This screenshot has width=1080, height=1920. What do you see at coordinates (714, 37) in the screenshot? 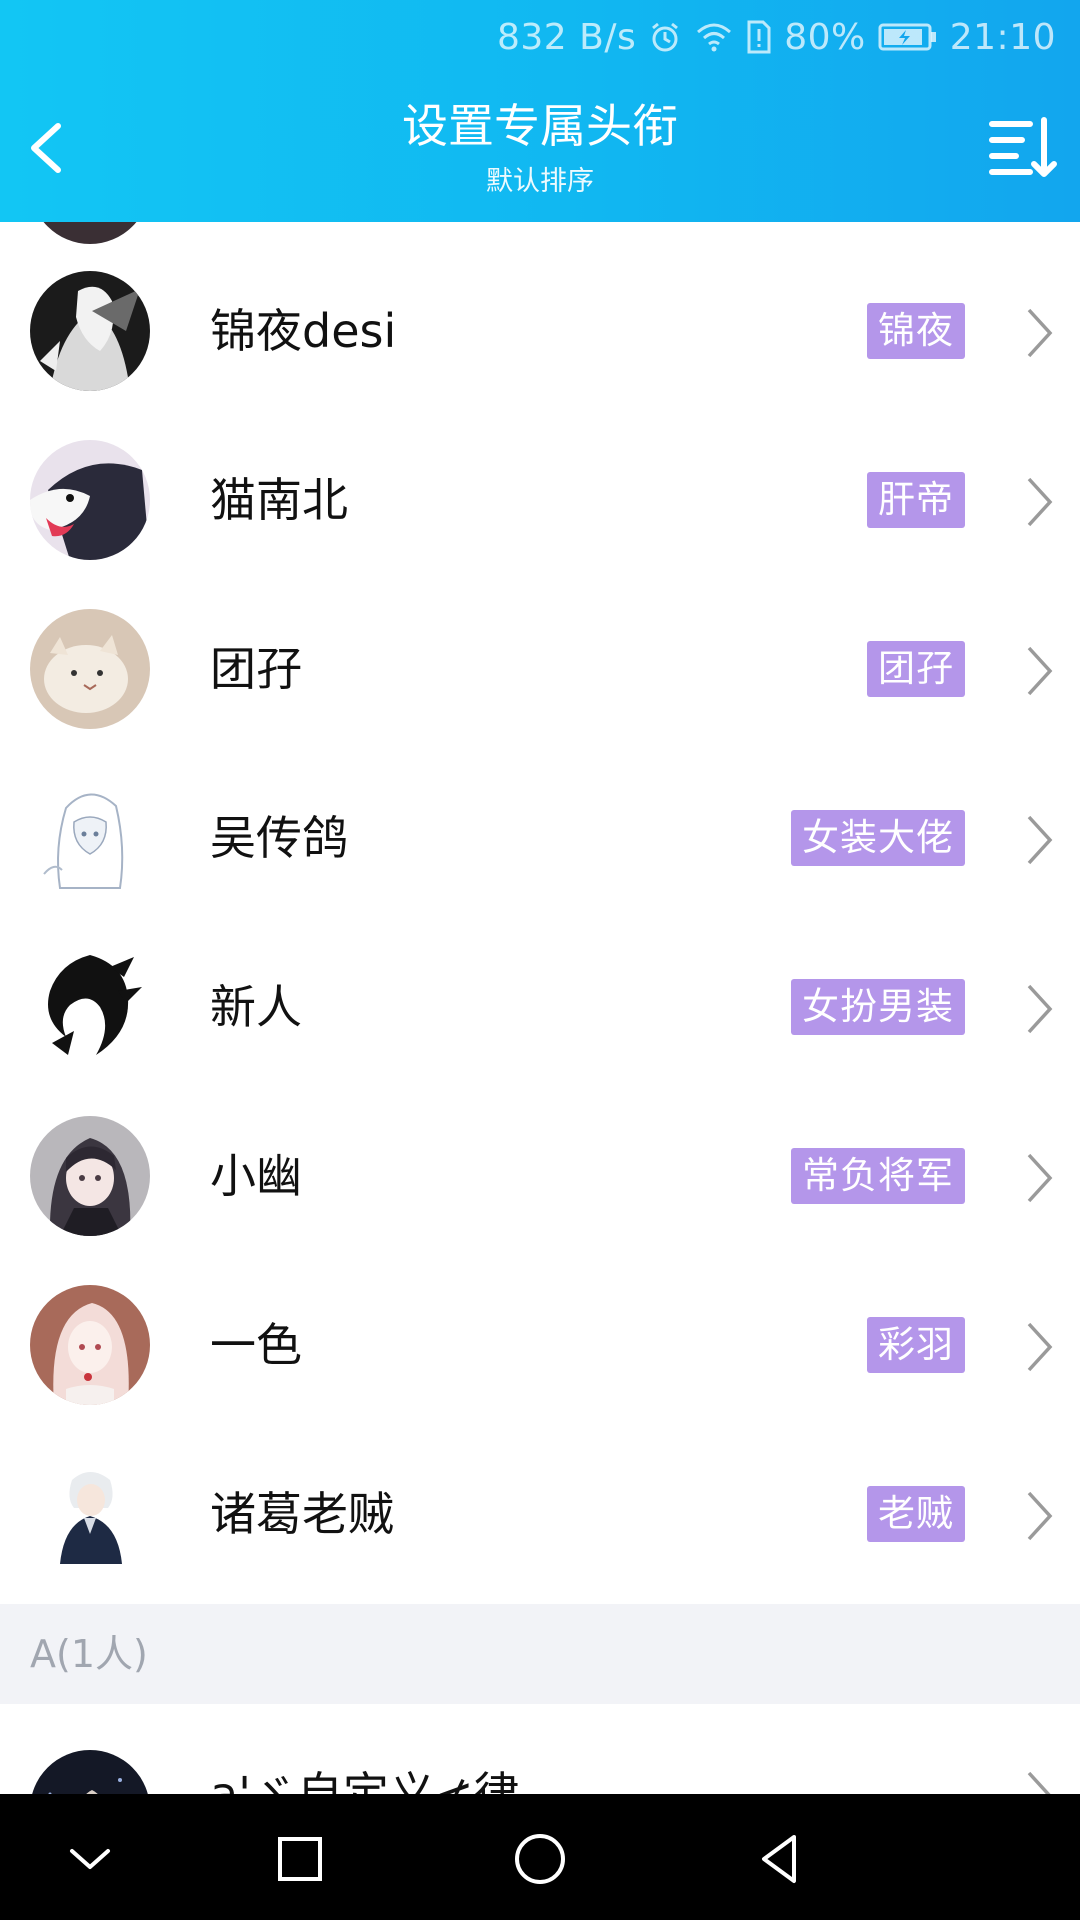
I see `wifi-icon` at bounding box center [714, 37].